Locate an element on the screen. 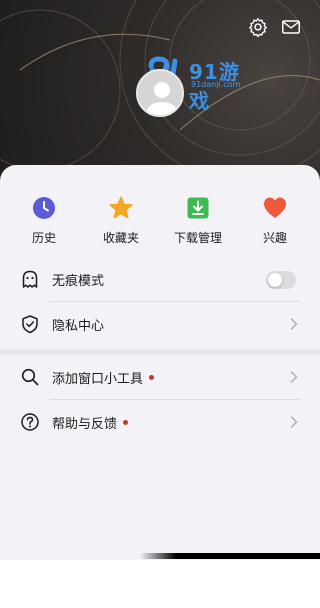  add-widget-label: 添加窗口小工具 is located at coordinates (103, 377).